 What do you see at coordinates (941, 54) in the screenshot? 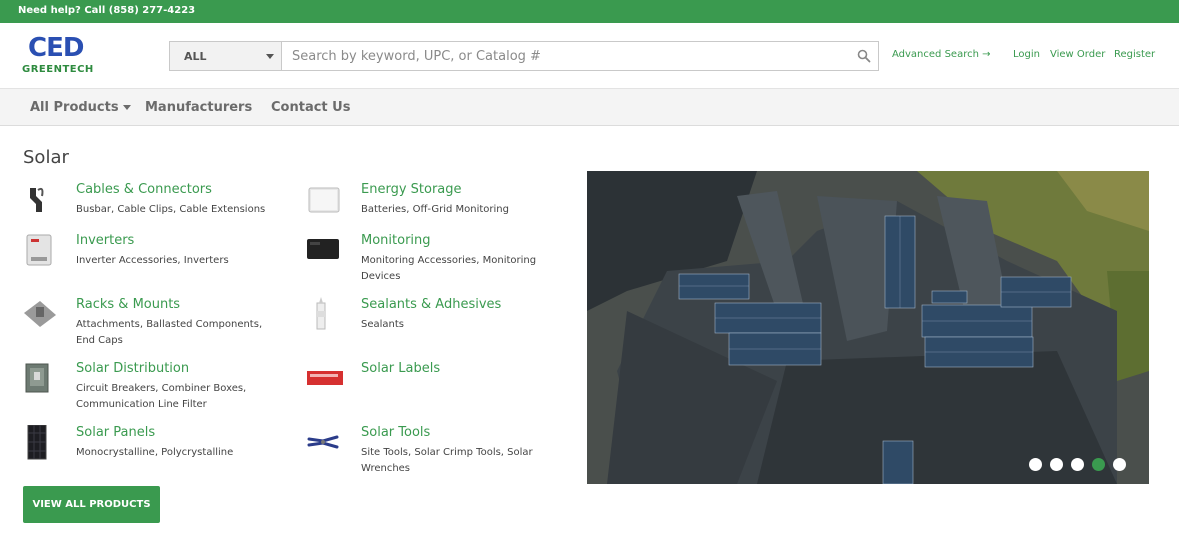
I see `advanced-search-link: Advanced Search →` at bounding box center [941, 54].